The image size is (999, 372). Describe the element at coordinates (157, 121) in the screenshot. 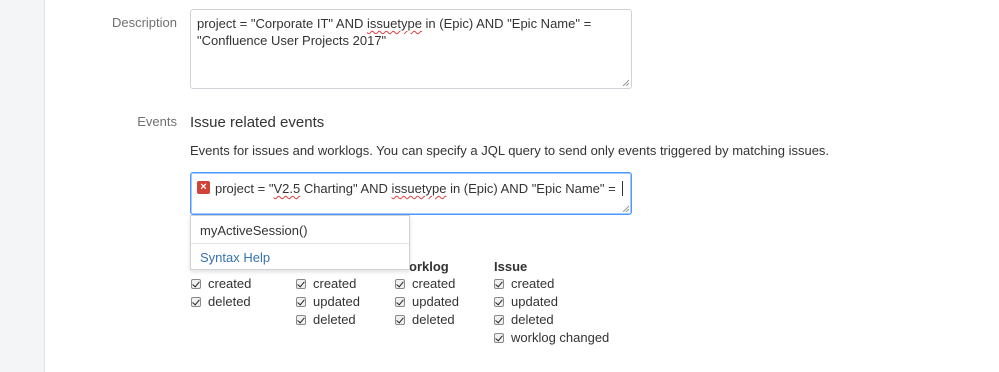

I see `events-label: Events` at that location.